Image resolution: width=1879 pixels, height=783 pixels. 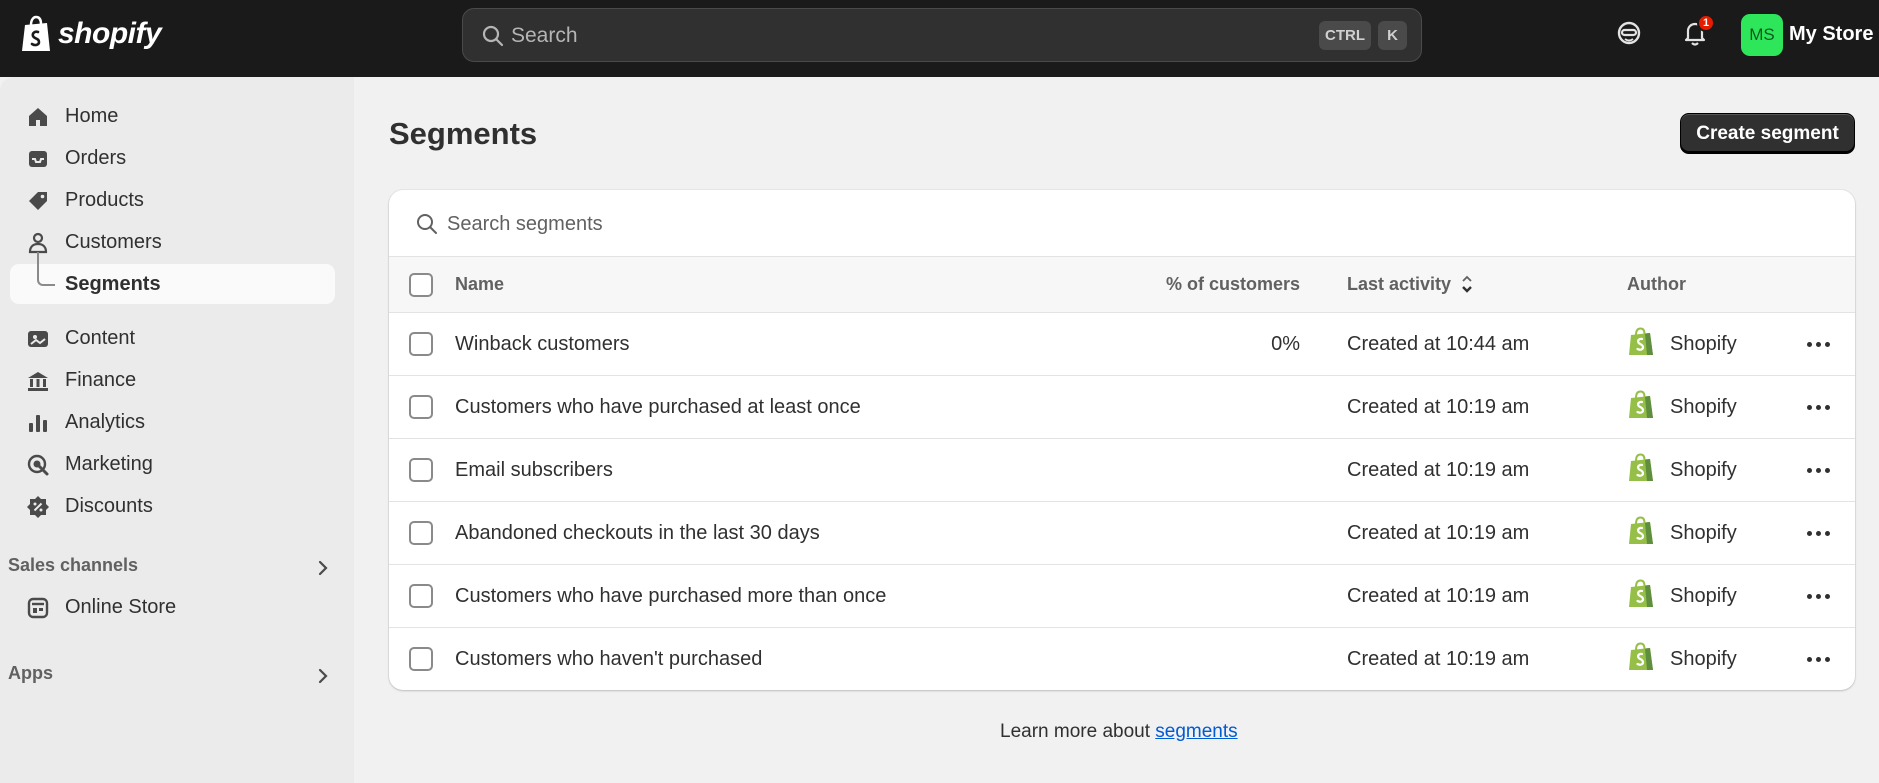 What do you see at coordinates (1831, 34) in the screenshot?
I see `store-name: My Store` at bounding box center [1831, 34].